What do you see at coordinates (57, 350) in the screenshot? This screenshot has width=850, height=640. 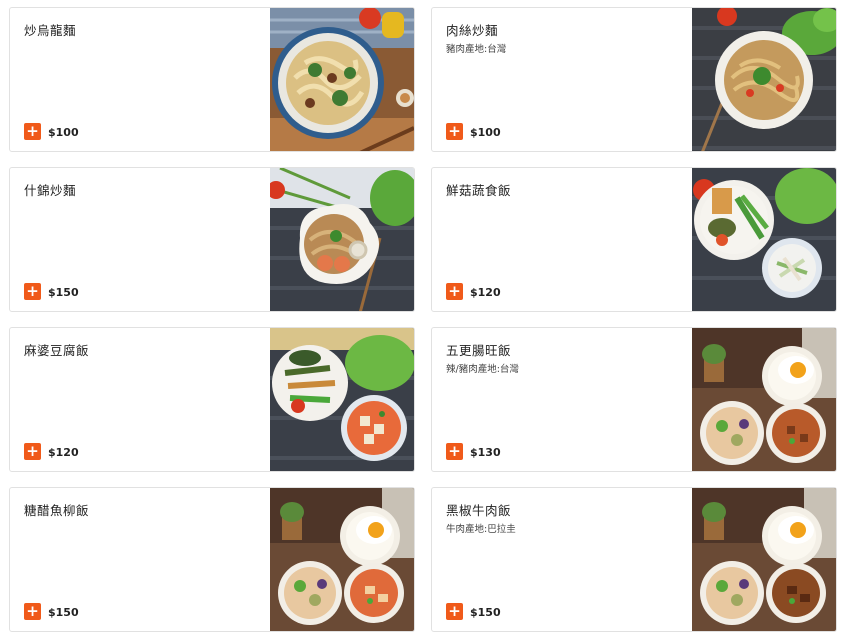 I see `item-name: 麻婆豆腐飯` at bounding box center [57, 350].